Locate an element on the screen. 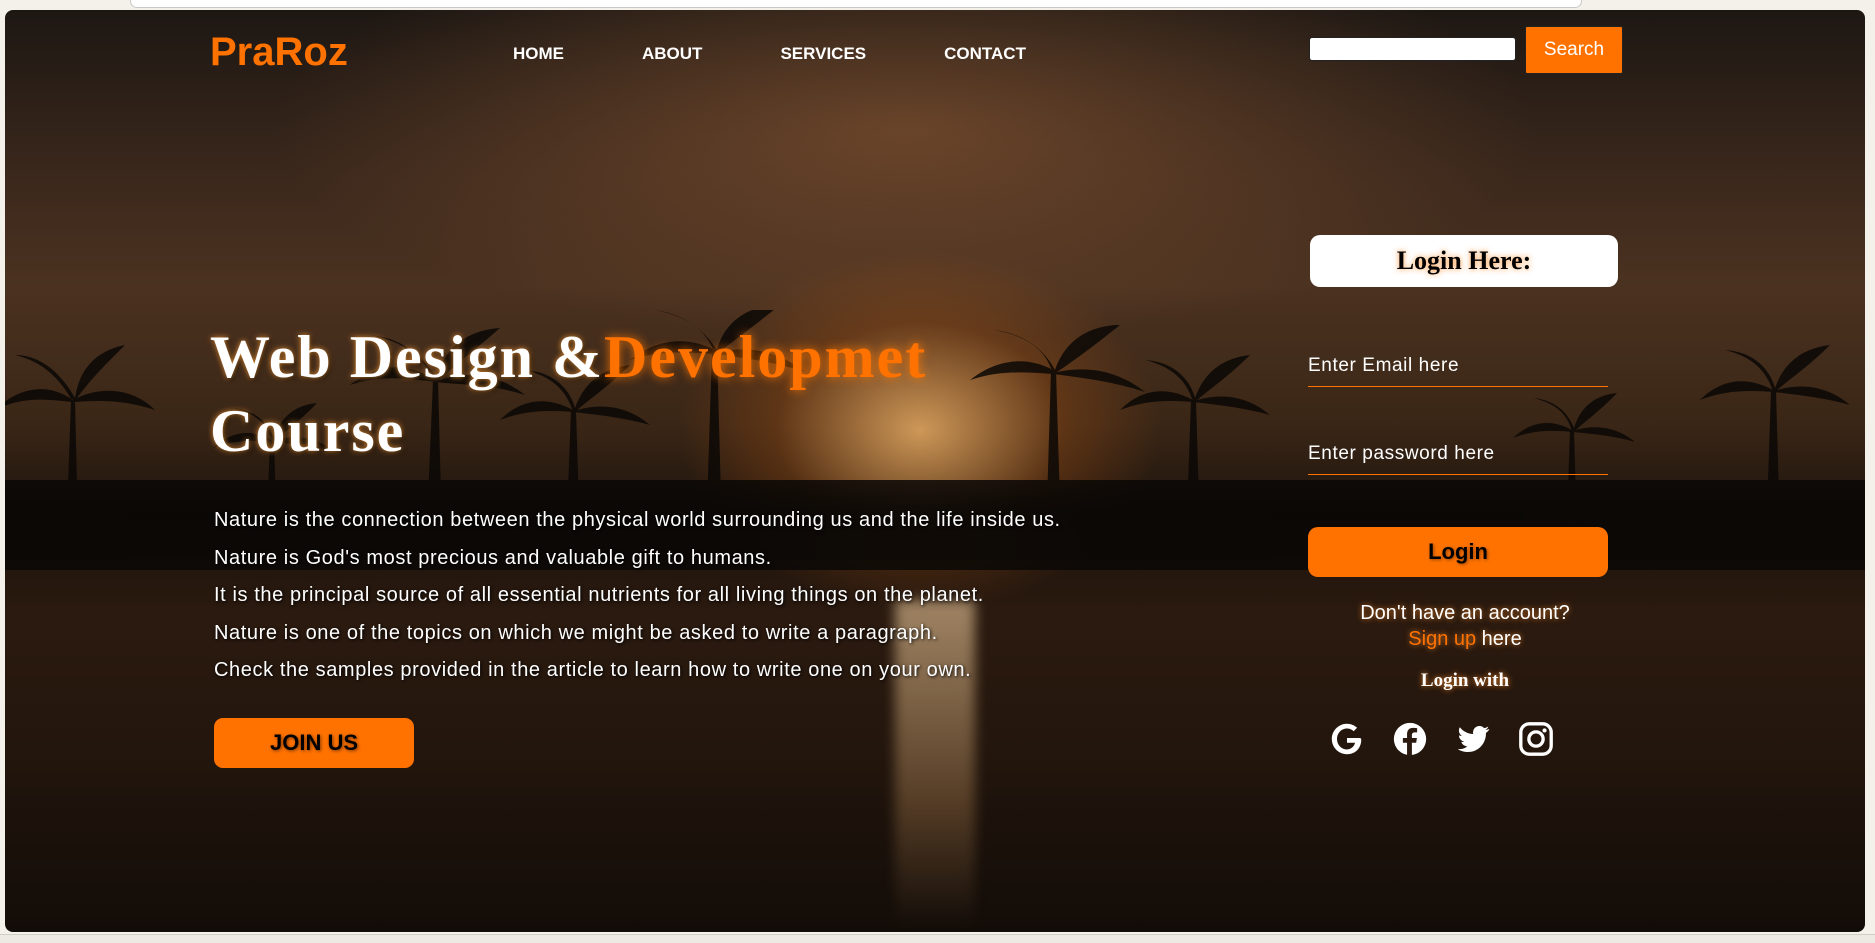 This screenshot has width=1875, height=943. browser-top-strip is located at coordinates (856, 4).